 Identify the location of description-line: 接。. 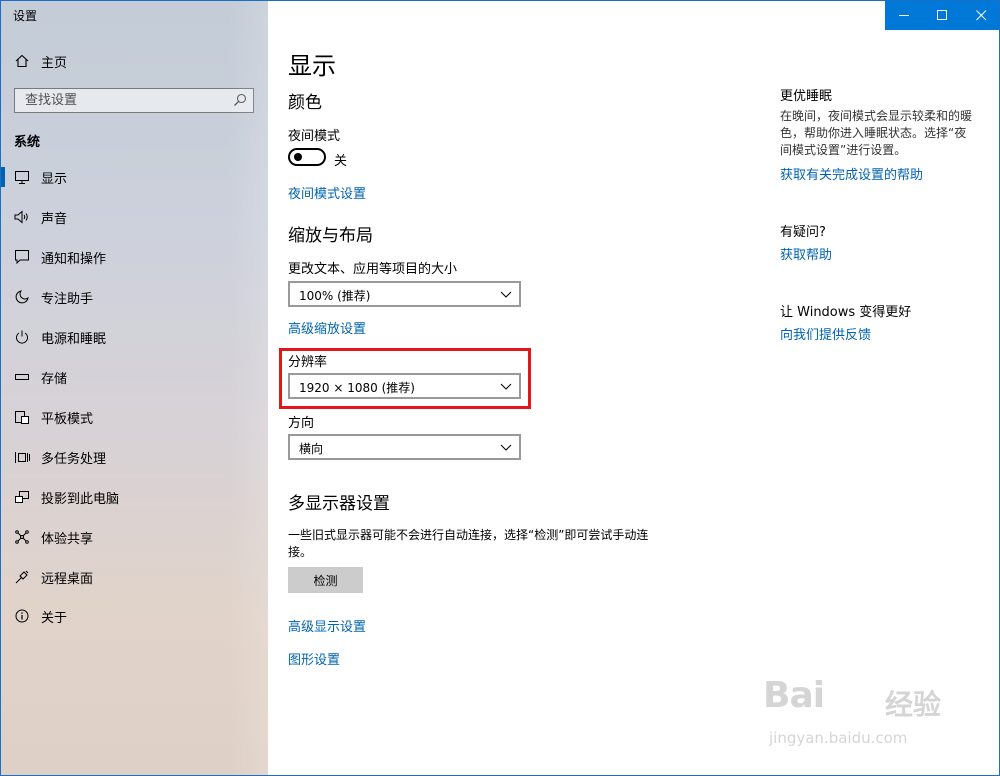
(300, 552).